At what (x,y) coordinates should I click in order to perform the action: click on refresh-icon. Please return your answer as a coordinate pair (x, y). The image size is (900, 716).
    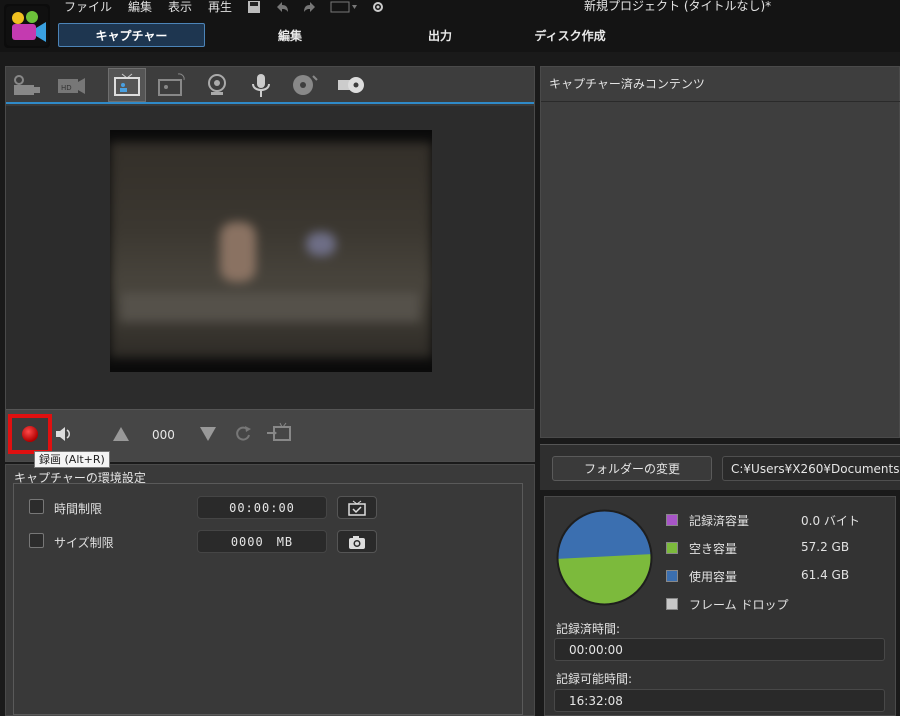
    Looking at the image, I should click on (243, 433).